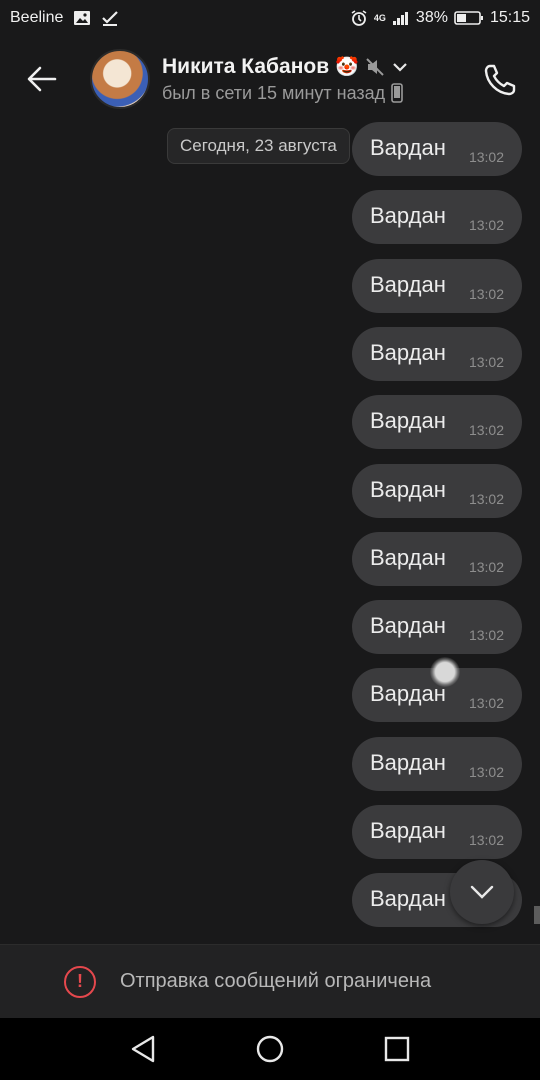 The height and width of the screenshot is (1080, 540). What do you see at coordinates (110, 18) in the screenshot?
I see `checkmark-icon` at bounding box center [110, 18].